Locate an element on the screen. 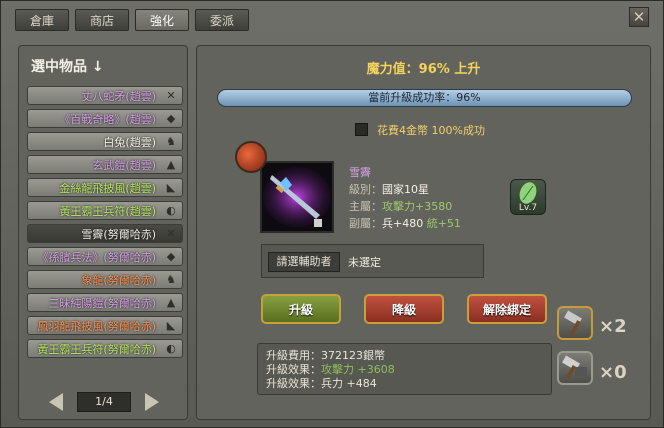  guarantee-checkbox is located at coordinates (361, 129).